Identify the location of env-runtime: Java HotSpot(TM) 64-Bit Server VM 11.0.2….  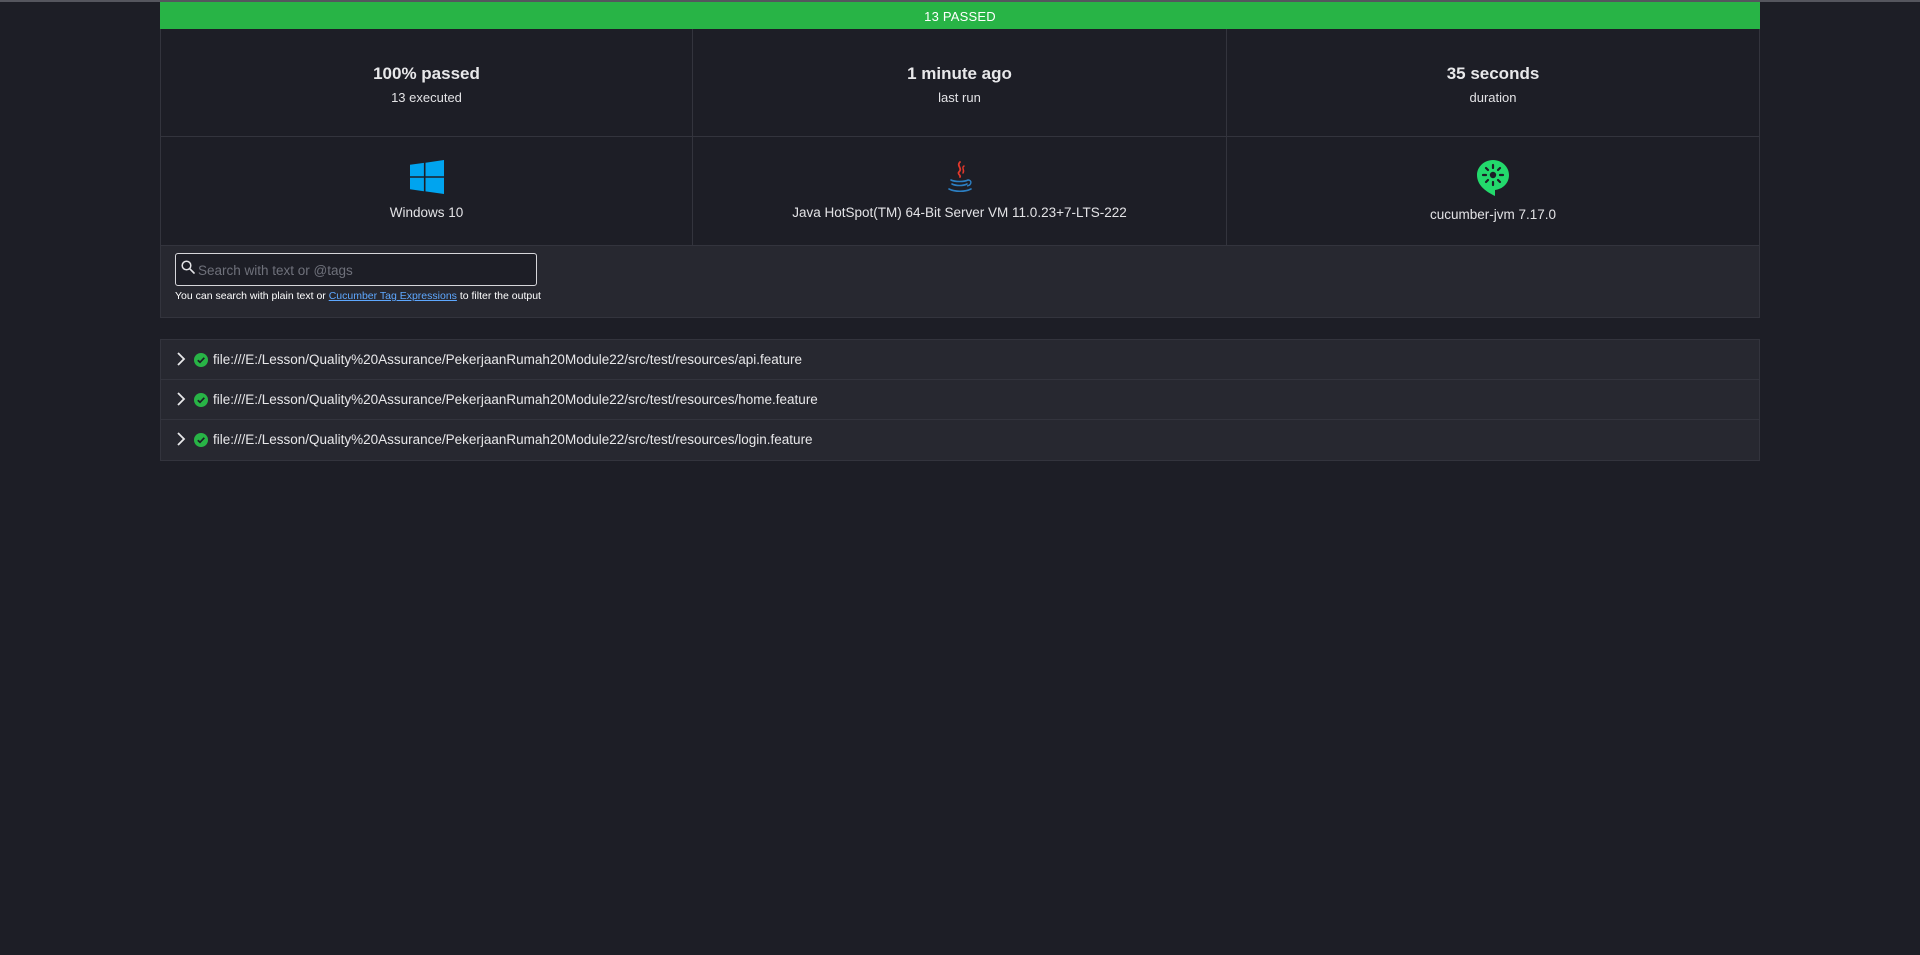
(960, 191).